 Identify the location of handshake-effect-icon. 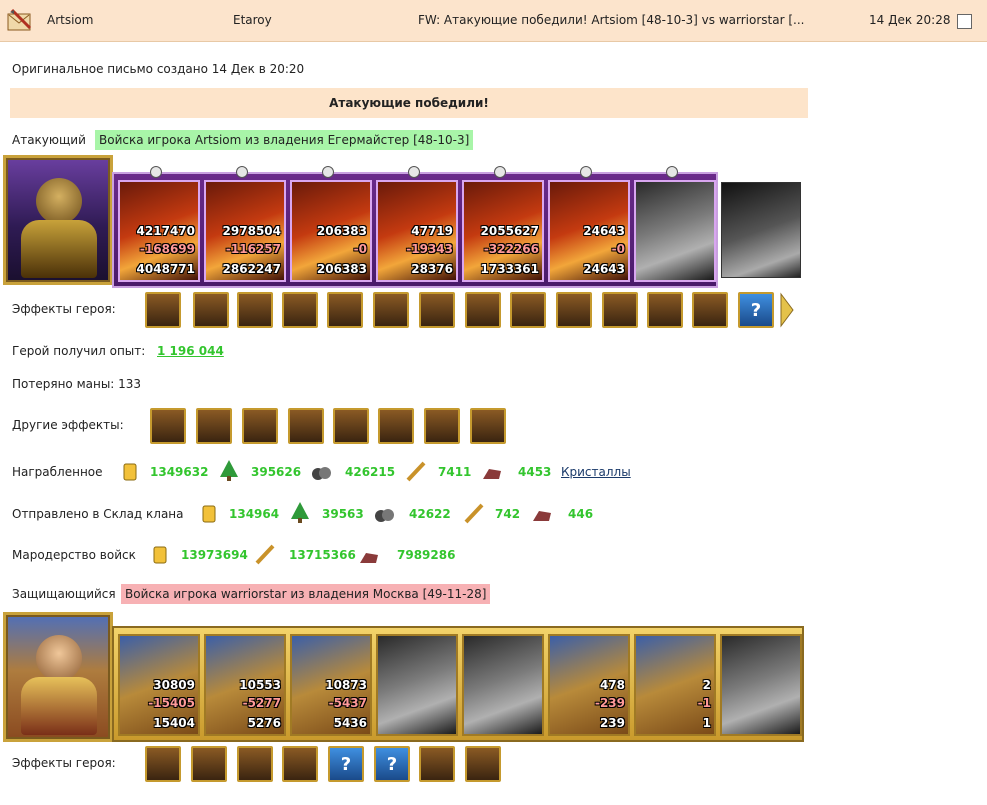
(437, 310).